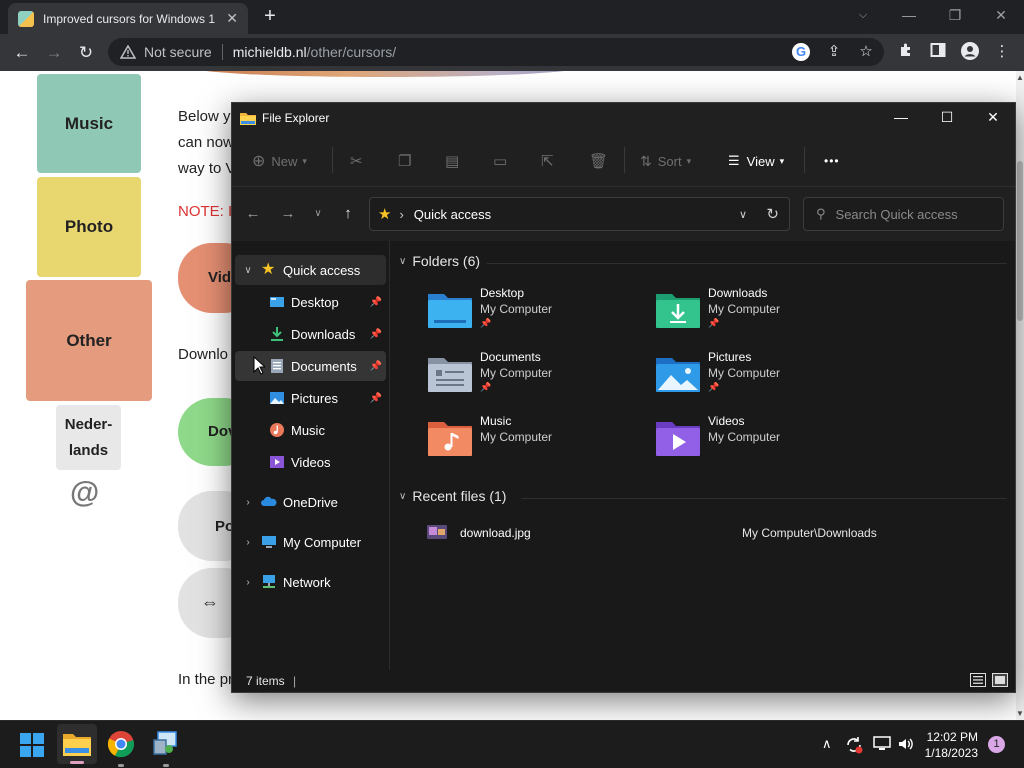 This screenshot has height=768, width=1024. What do you see at coordinates (166, 748) in the screenshot?
I see `control-panel-taskbar-button` at bounding box center [166, 748].